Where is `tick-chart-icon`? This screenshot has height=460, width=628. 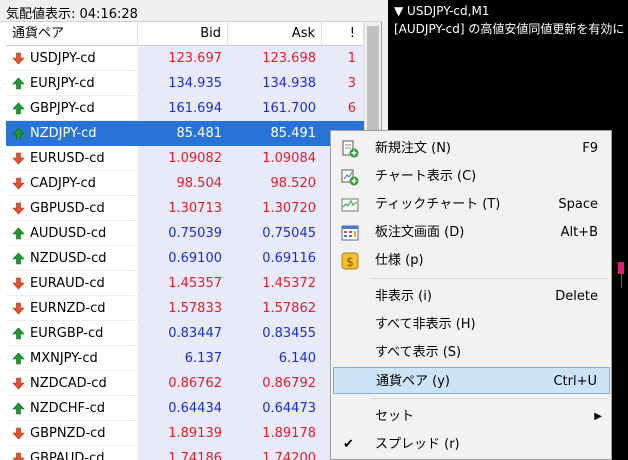 tick-chart-icon is located at coordinates (350, 205).